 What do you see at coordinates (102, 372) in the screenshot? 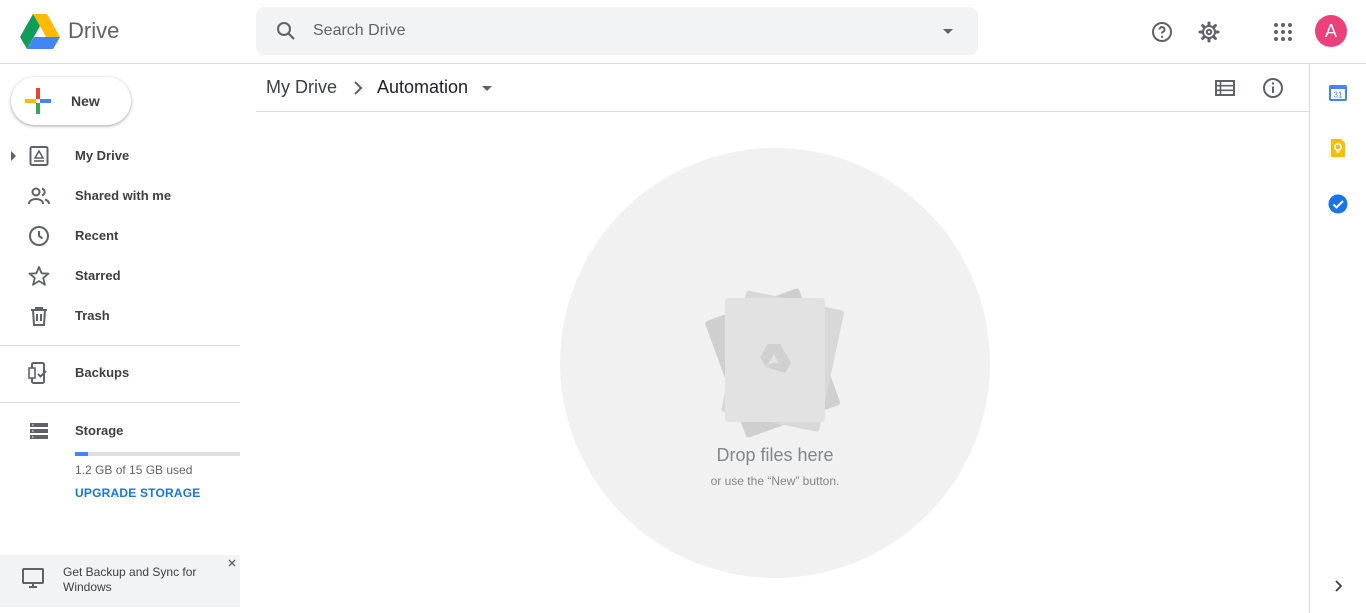
I see `sidebar-item-label: Backups` at bounding box center [102, 372].